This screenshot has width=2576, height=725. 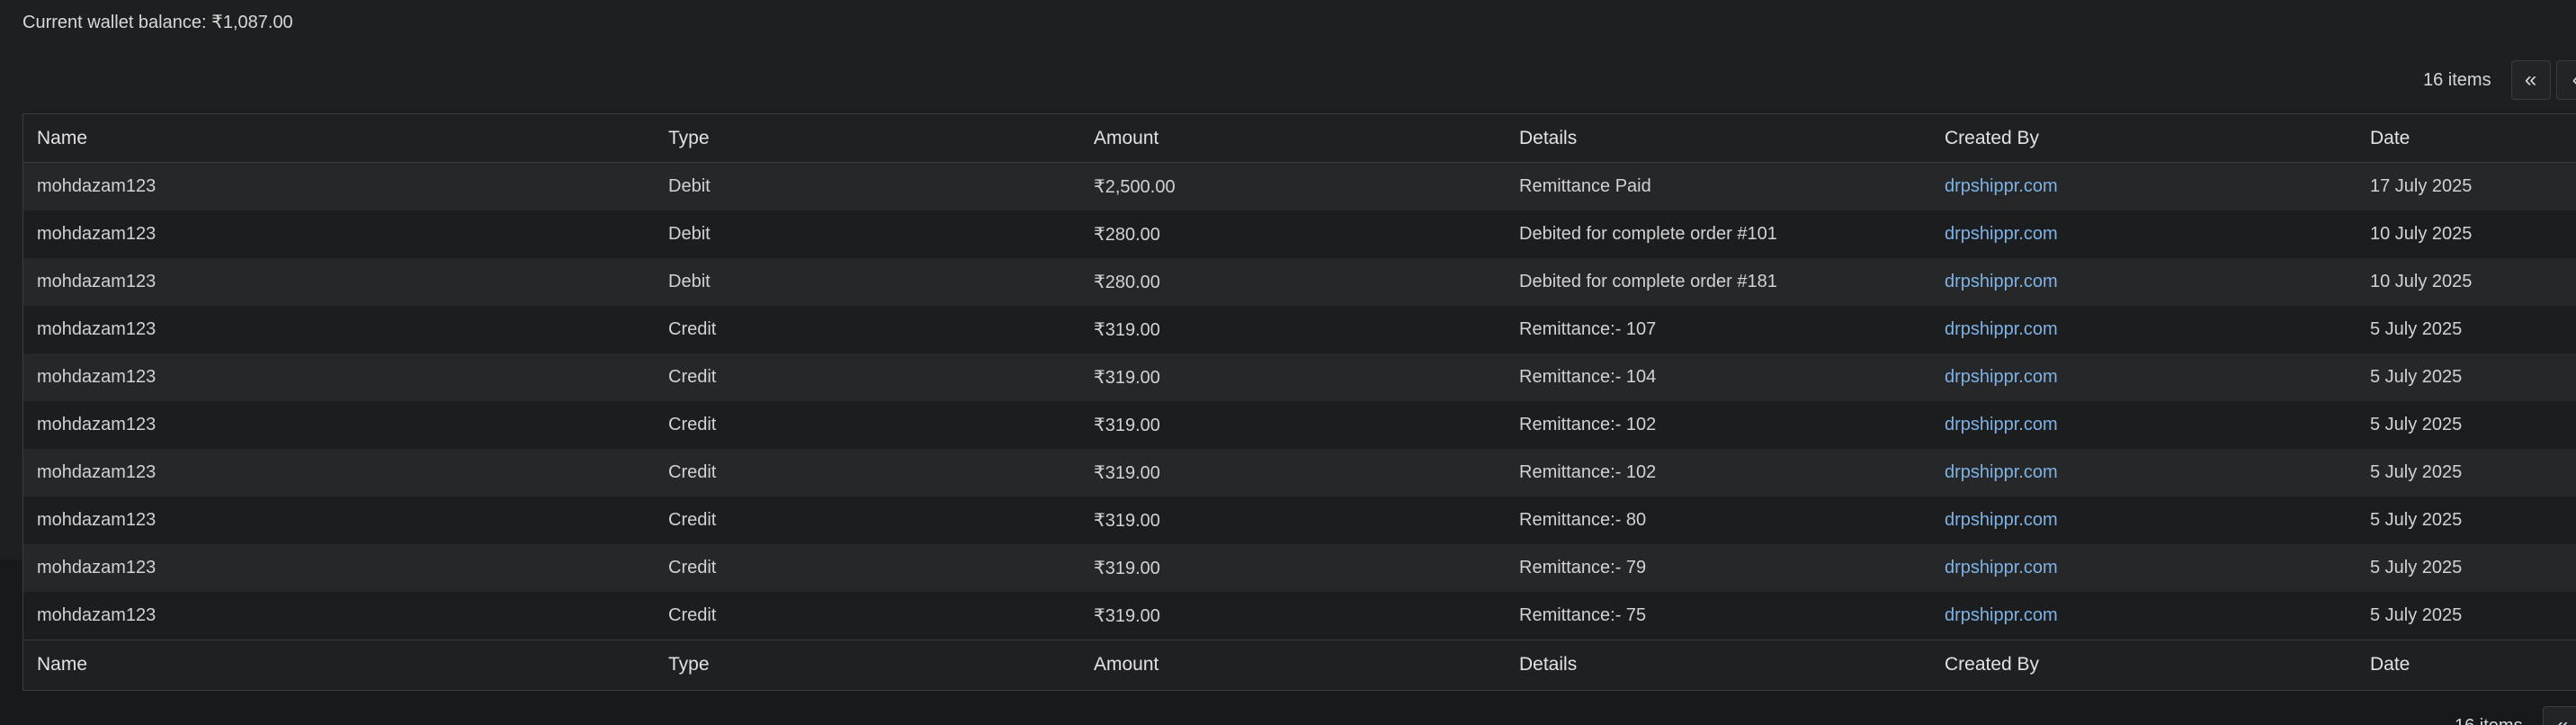 What do you see at coordinates (339, 664) in the screenshot?
I see `footer-header-name: Name` at bounding box center [339, 664].